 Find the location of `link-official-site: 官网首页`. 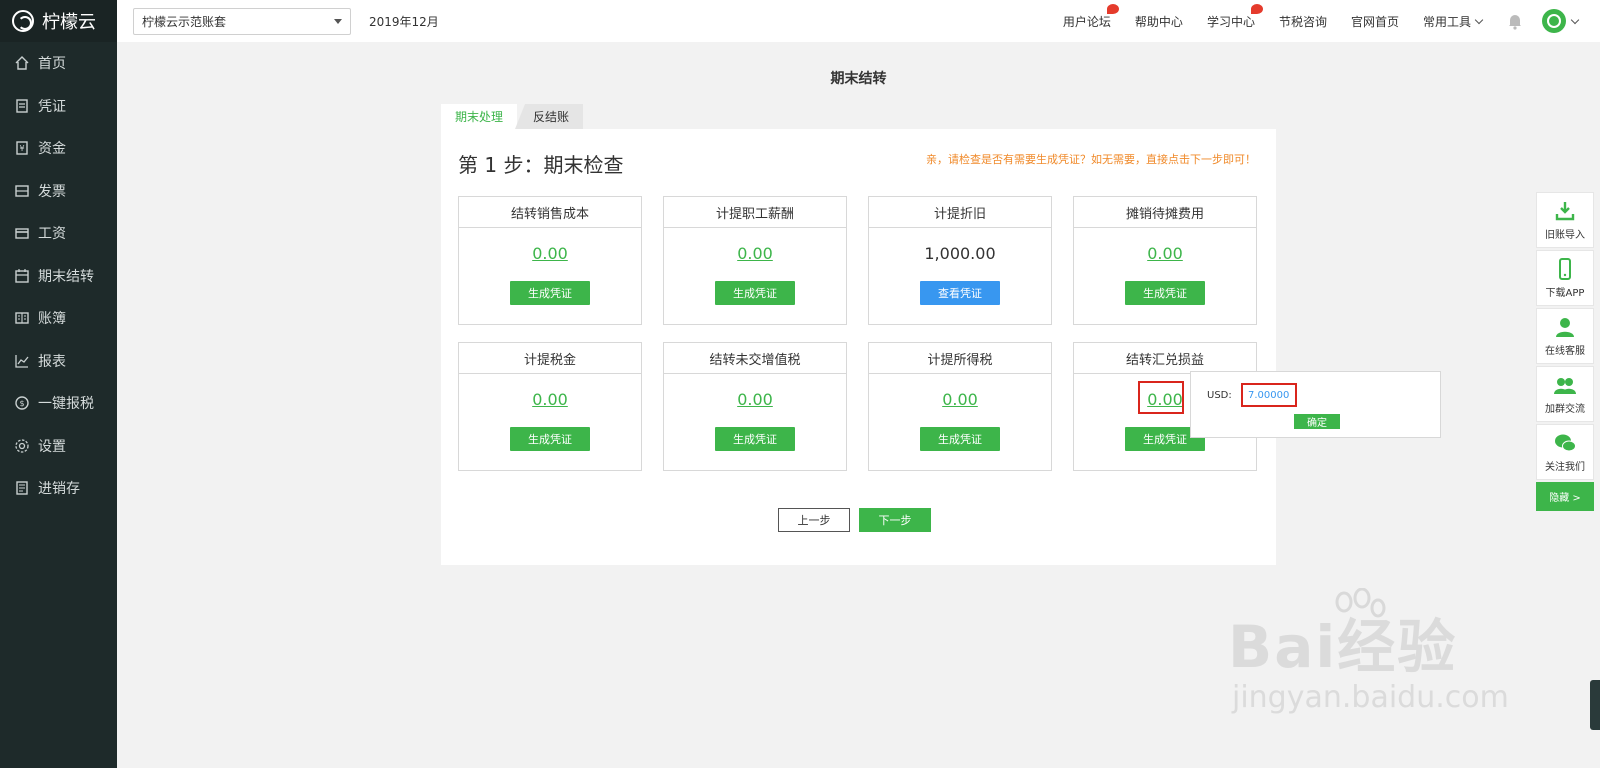

link-official-site: 官网首页 is located at coordinates (1375, 21).